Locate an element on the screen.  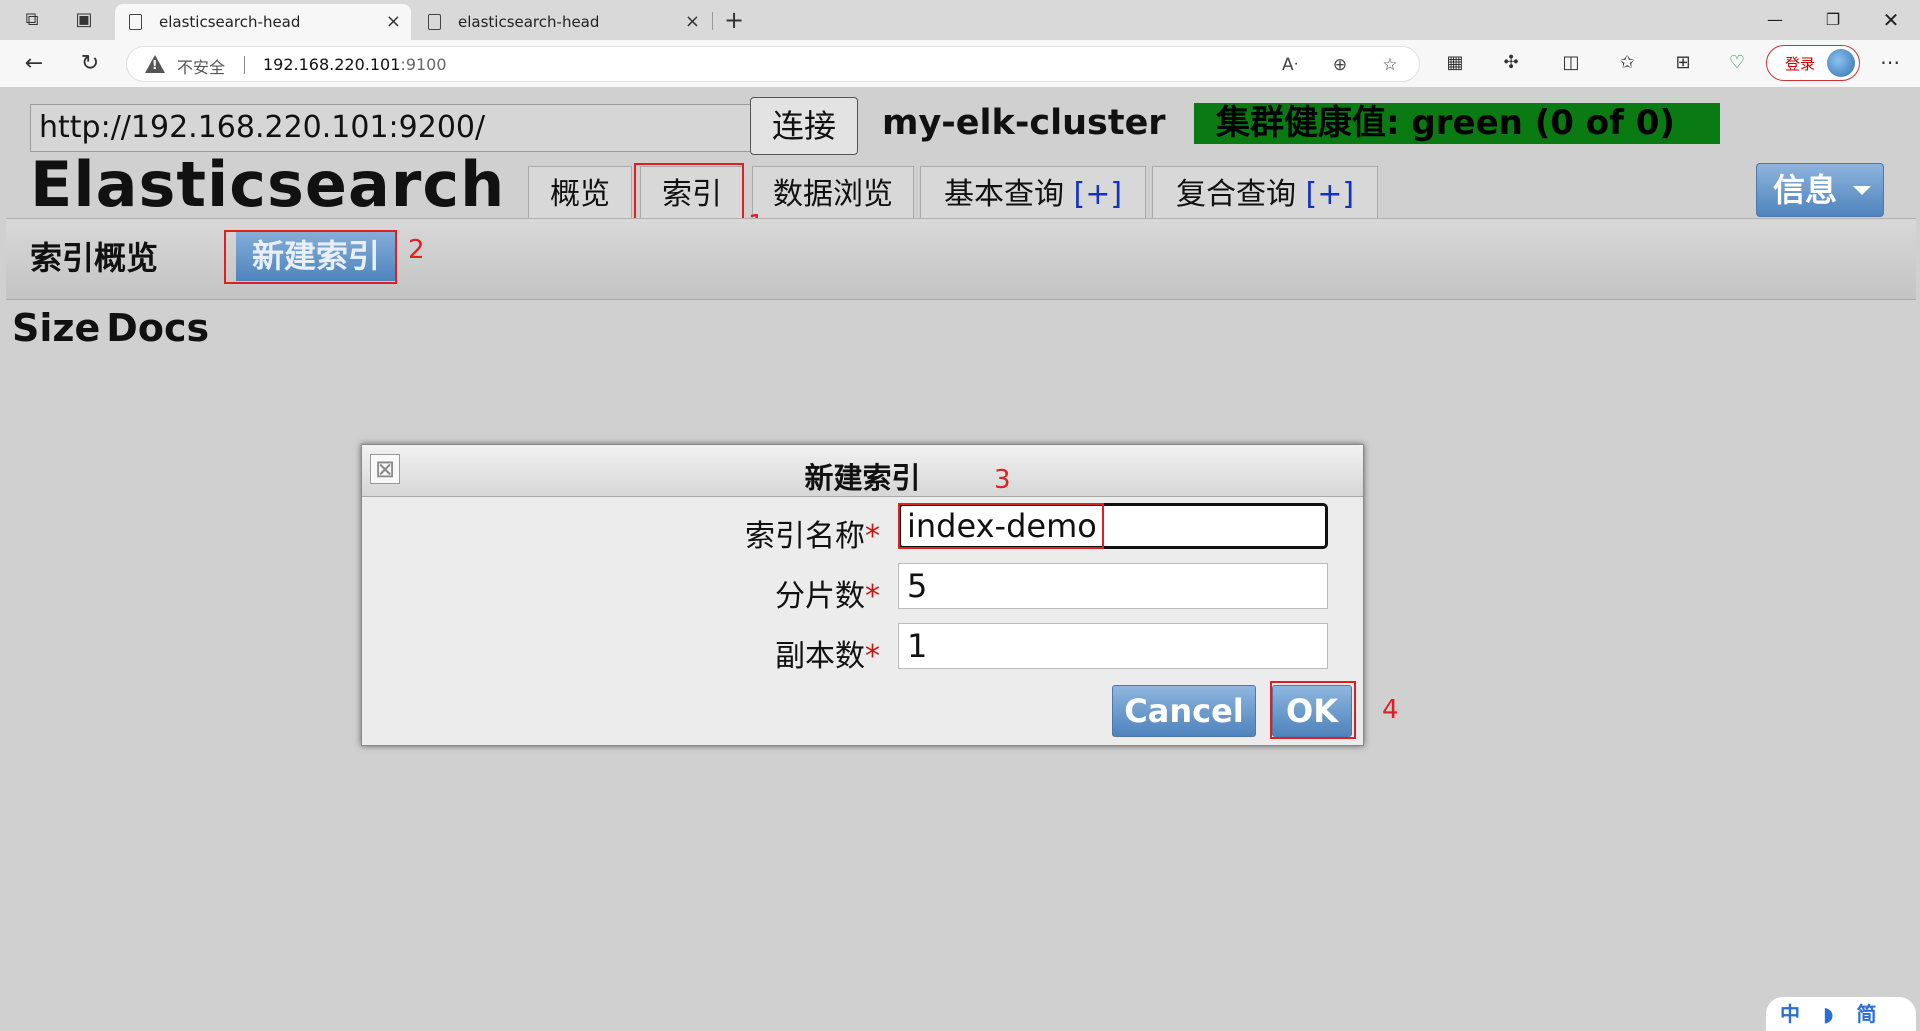
dialog-title: 新建索引 is located at coordinates (862, 478).